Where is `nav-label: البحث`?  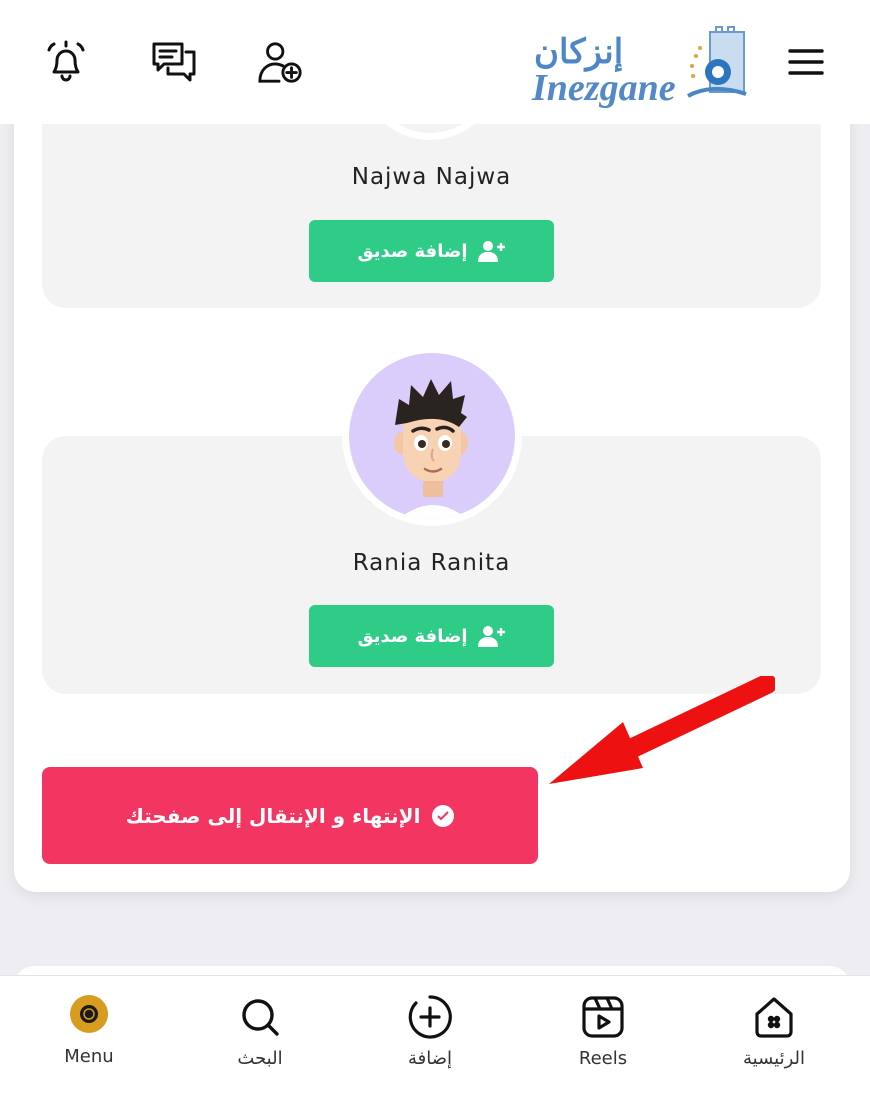
nav-label: البحث is located at coordinates (260, 1058).